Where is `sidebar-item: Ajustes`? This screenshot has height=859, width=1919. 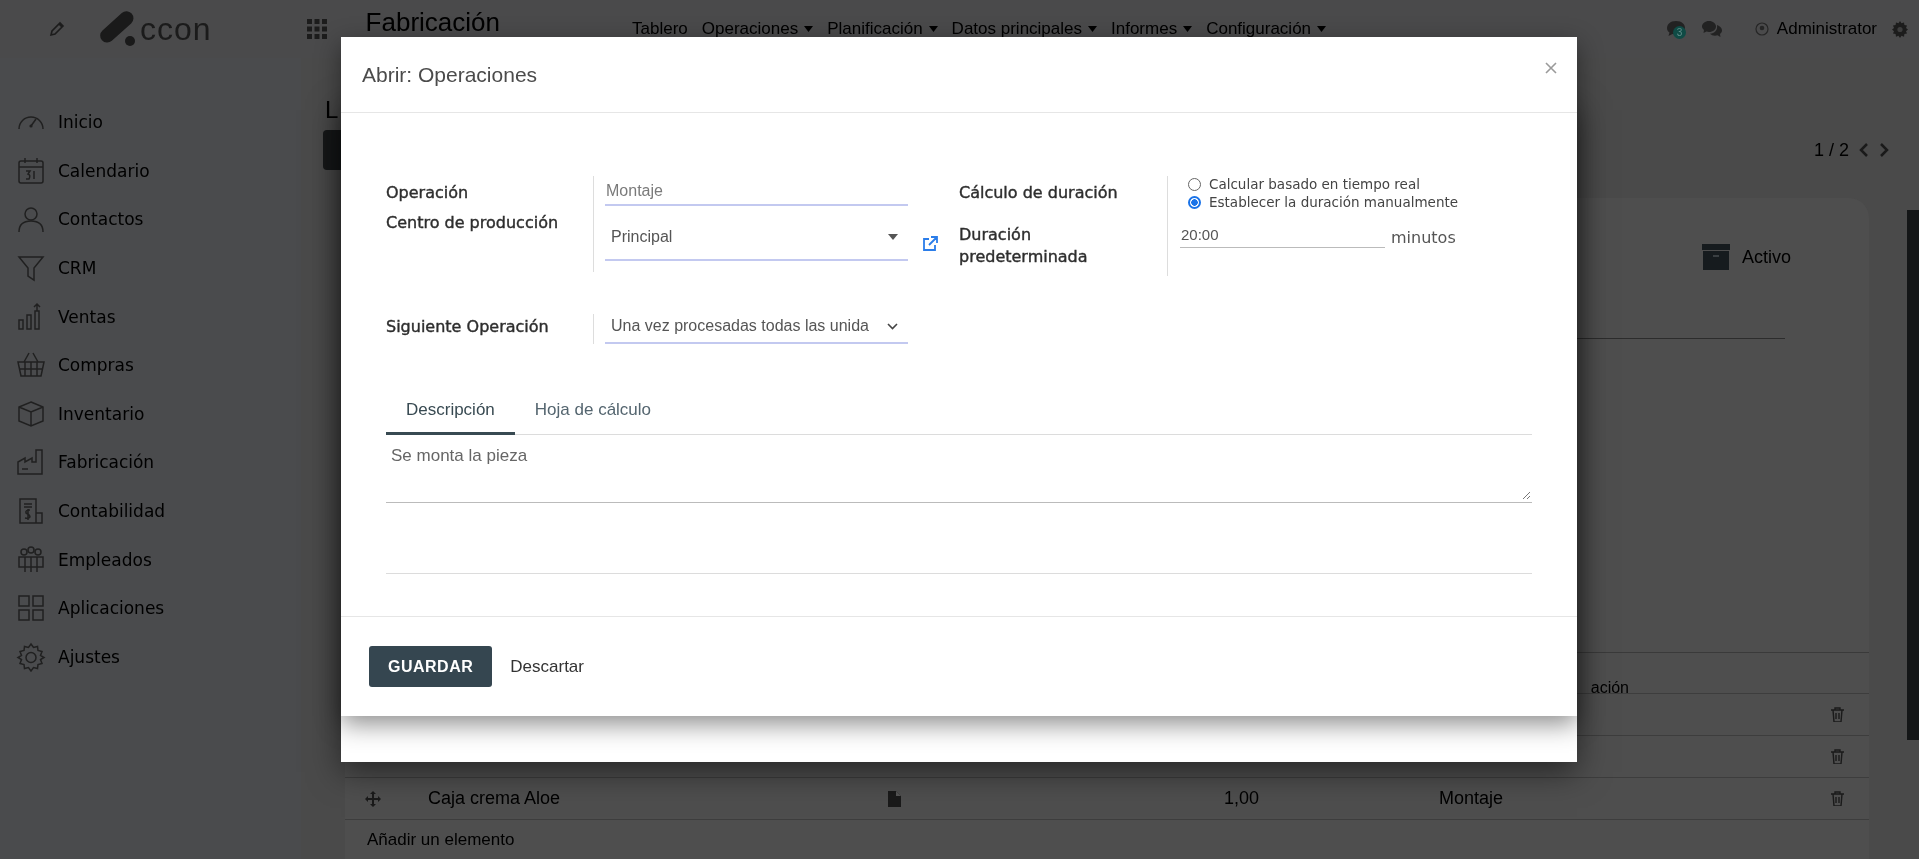 sidebar-item: Ajustes is located at coordinates (89, 656).